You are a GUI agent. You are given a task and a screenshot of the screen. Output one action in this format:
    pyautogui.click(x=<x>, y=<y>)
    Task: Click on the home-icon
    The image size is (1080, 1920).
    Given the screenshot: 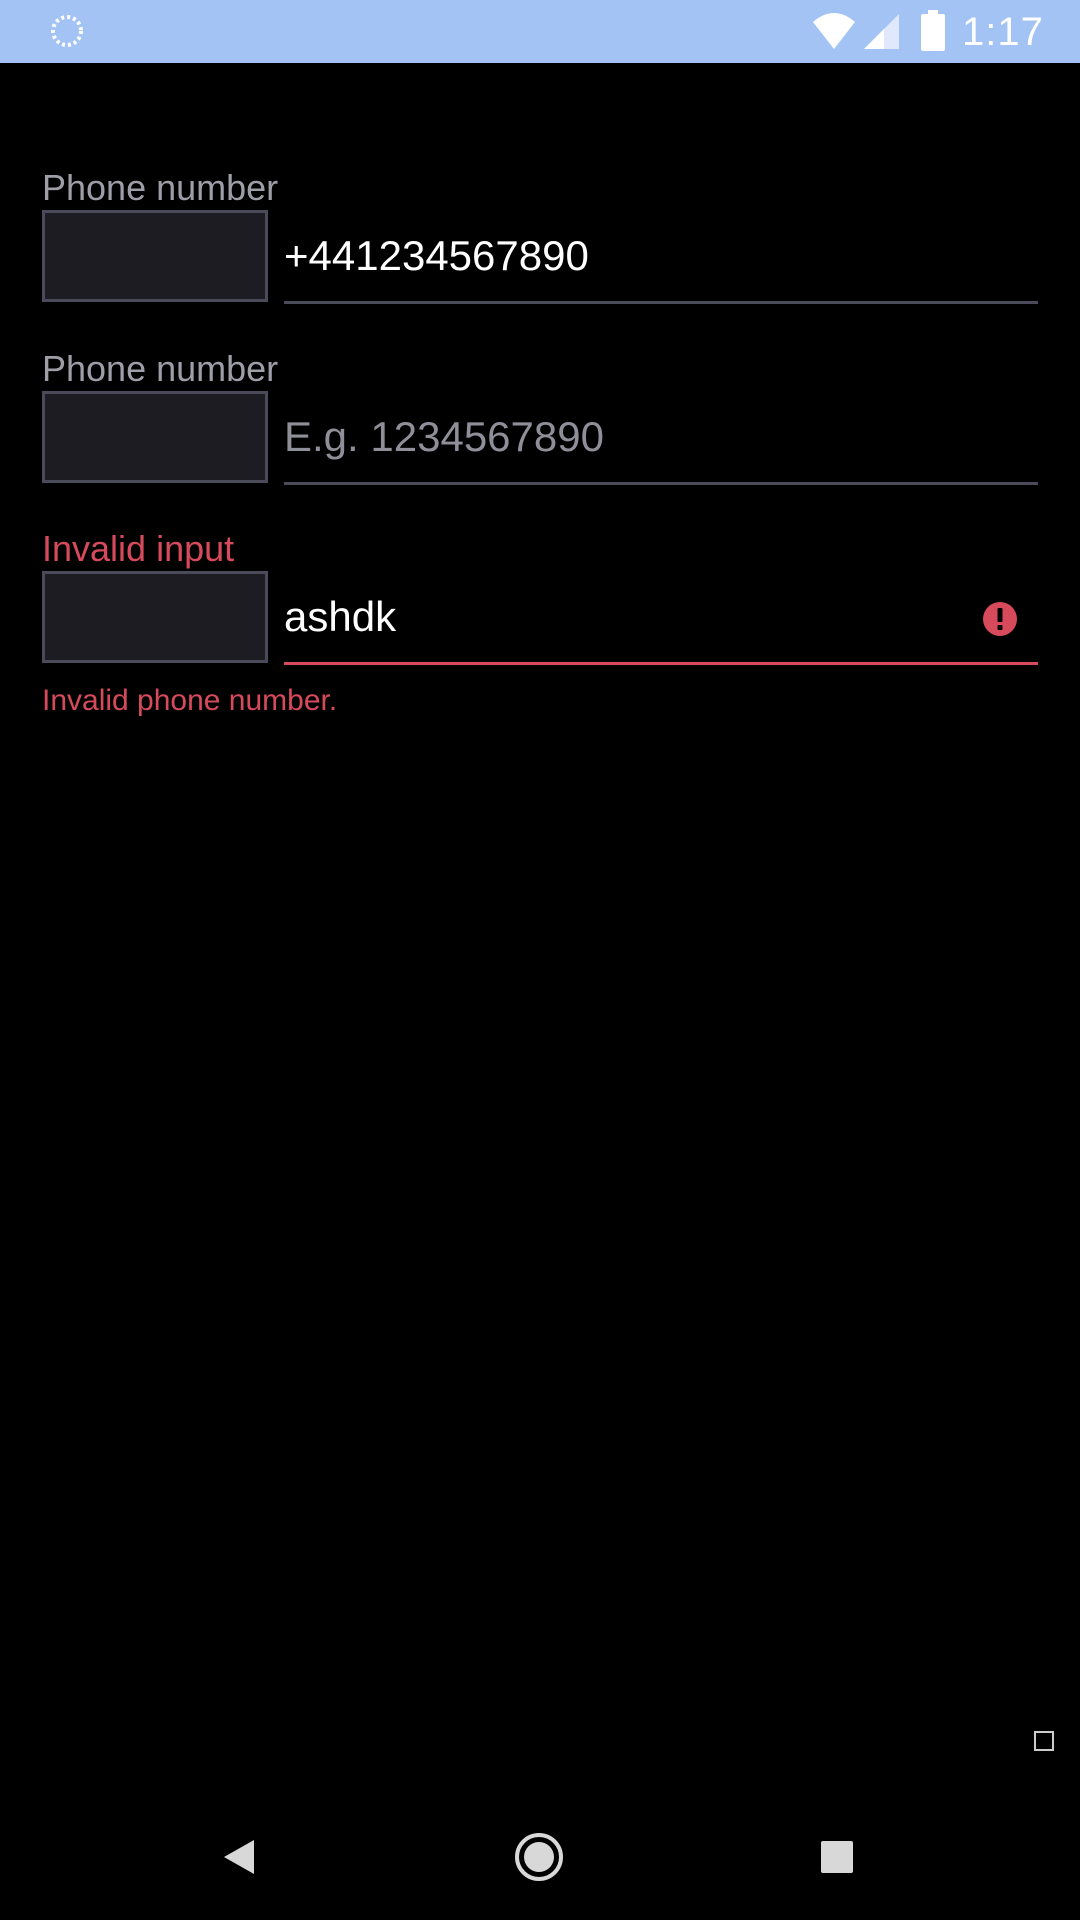 What is the action you would take?
    pyautogui.click(x=539, y=1857)
    